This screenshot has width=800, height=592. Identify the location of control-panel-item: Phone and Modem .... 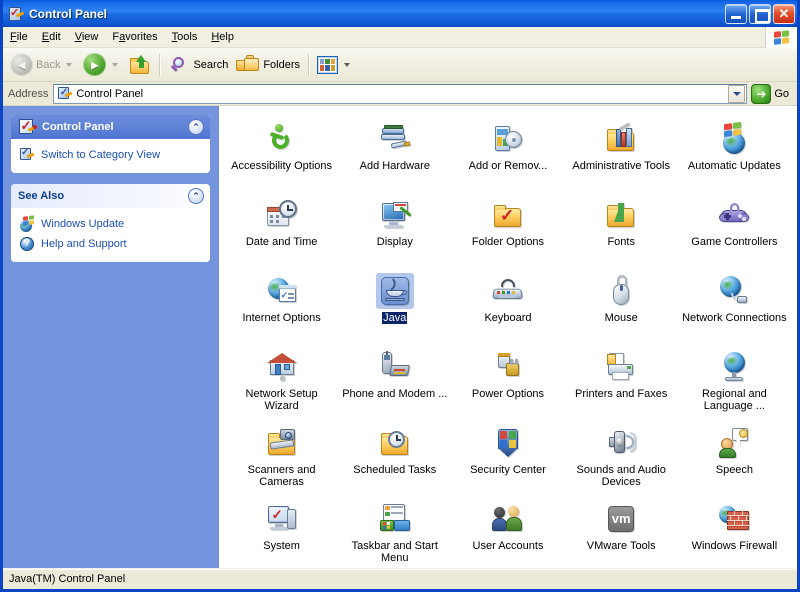
(394, 383).